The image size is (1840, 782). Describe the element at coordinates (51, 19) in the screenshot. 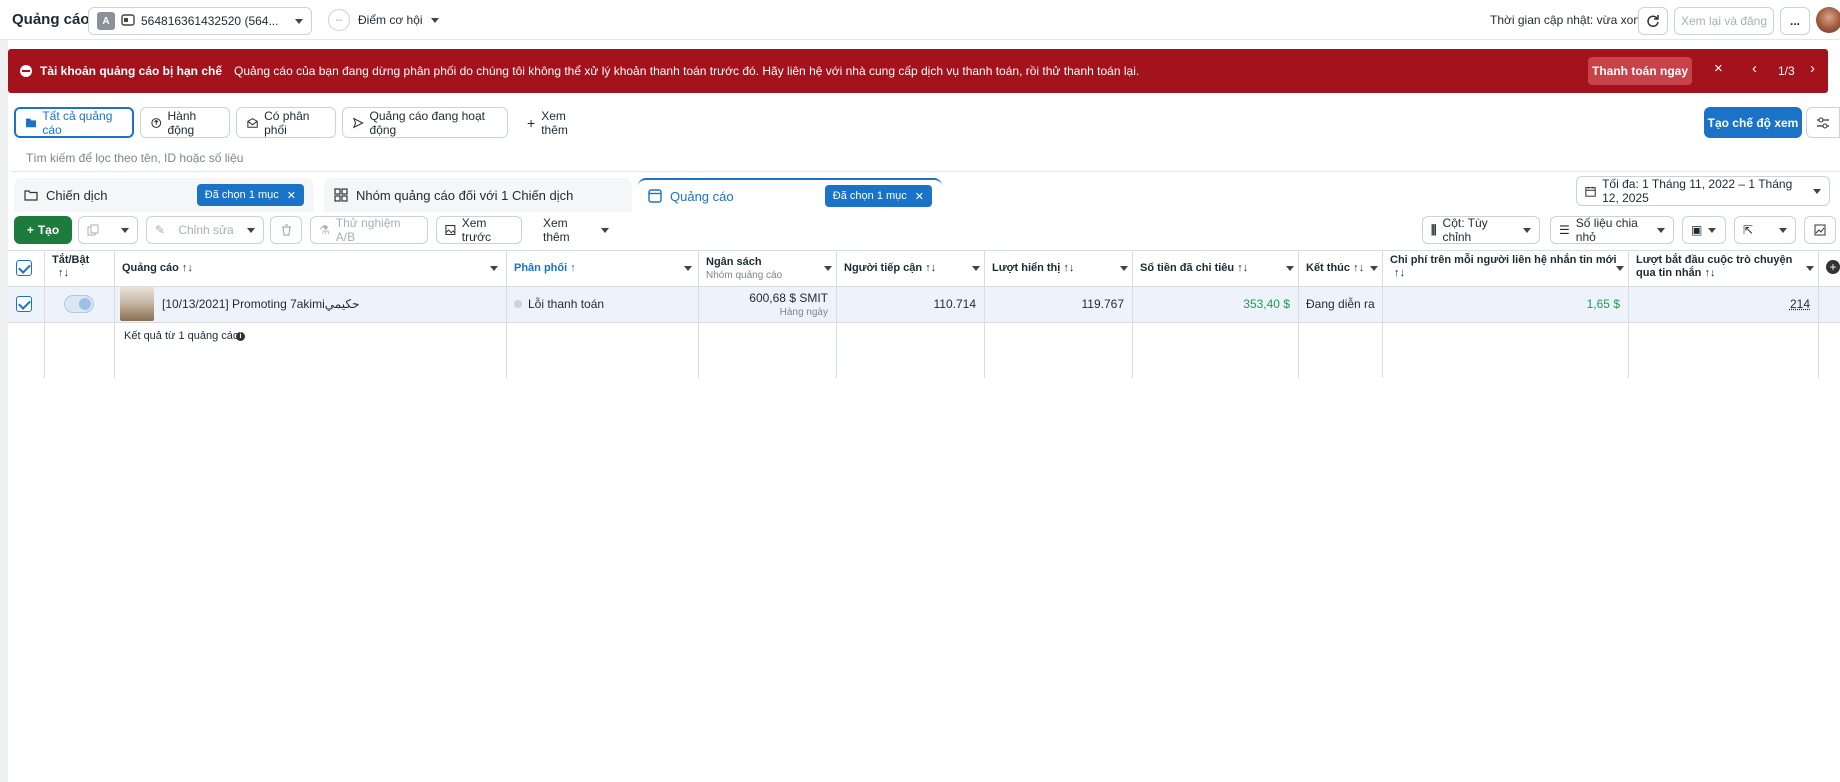

I see `page-title: Quảng cáo` at that location.